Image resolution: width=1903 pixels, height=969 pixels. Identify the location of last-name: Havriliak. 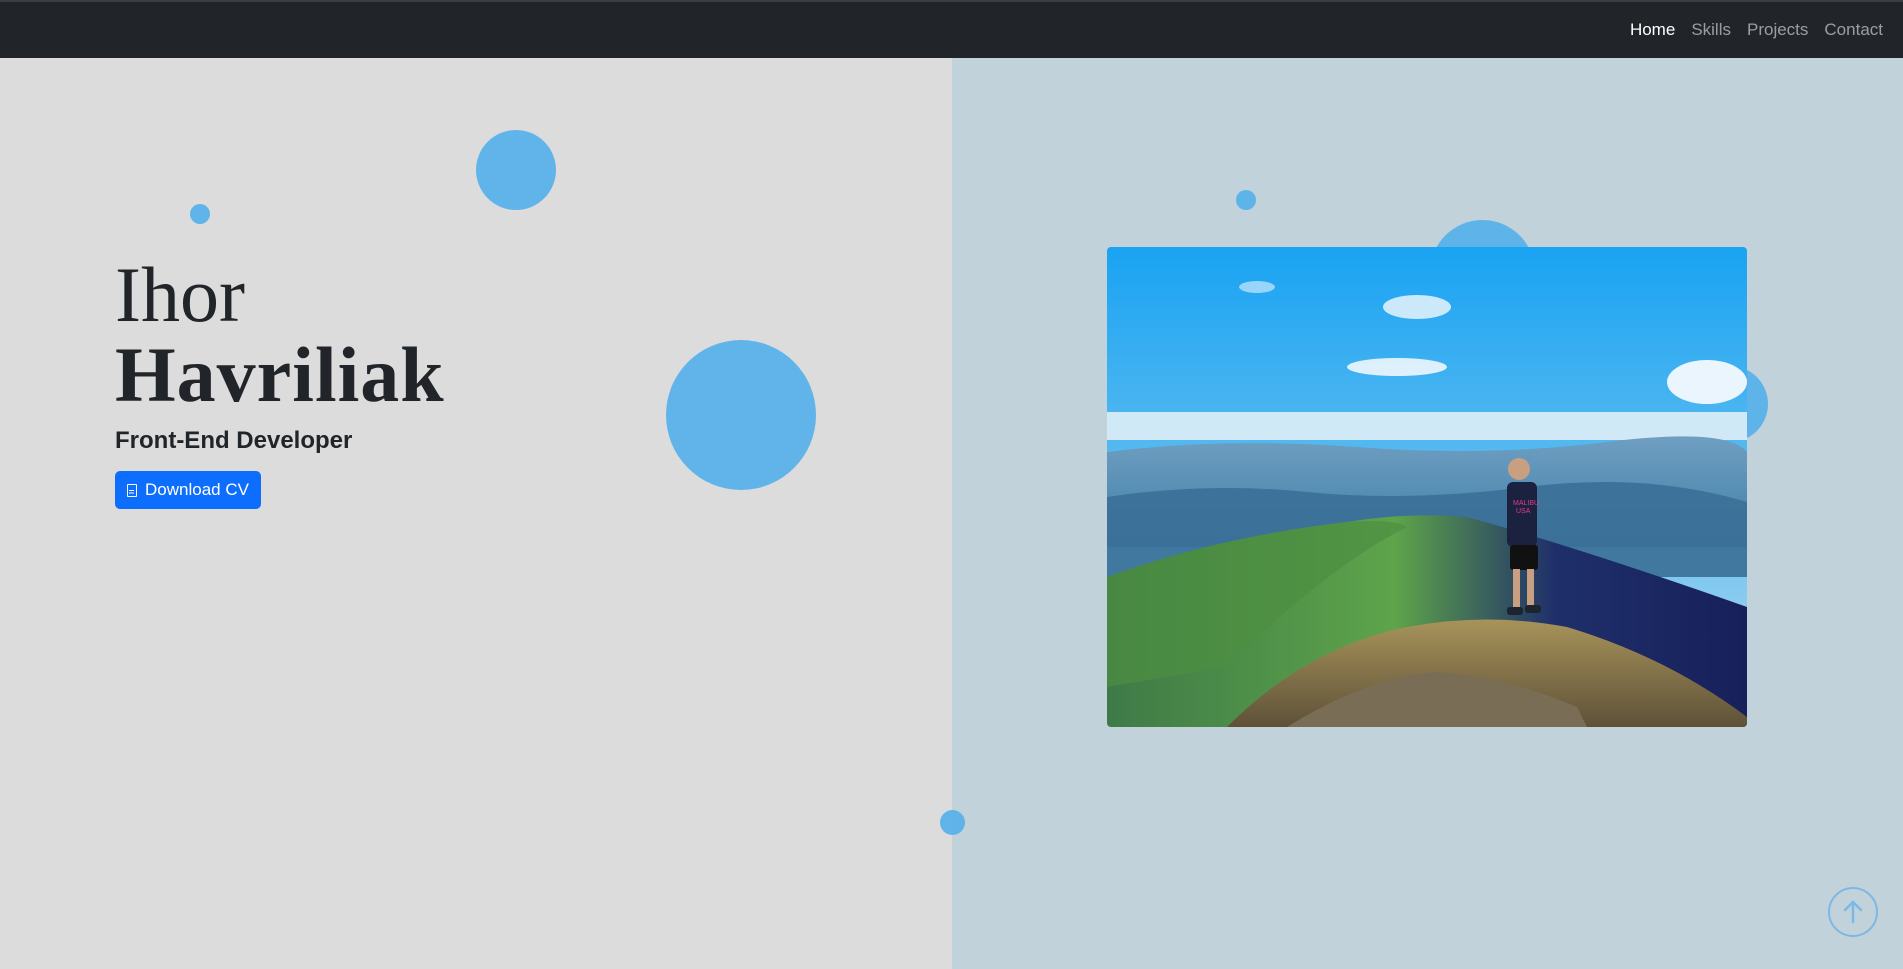
(280, 374).